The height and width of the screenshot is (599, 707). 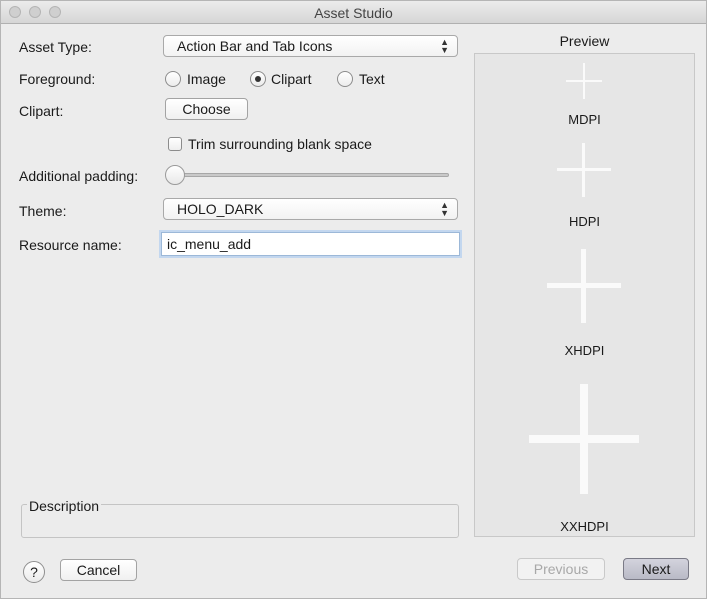 I want to click on clipart-label: Clipart:, so click(x=41, y=111).